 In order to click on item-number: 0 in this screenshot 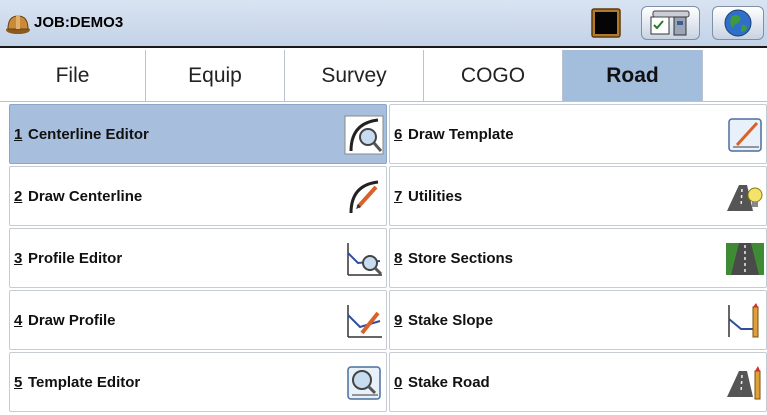, I will do `click(398, 382)`.